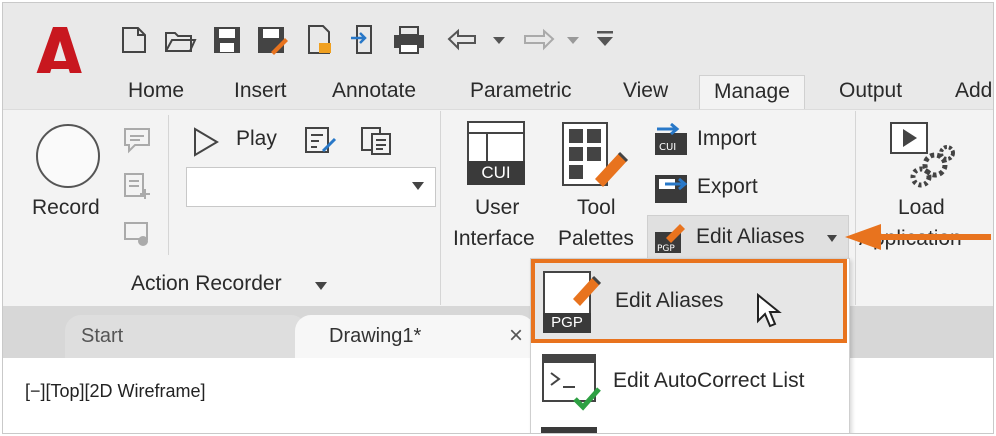 Image resolution: width=996 pixels, height=436 pixels. Describe the element at coordinates (645, 92) in the screenshot. I see `tab-view: View` at that location.